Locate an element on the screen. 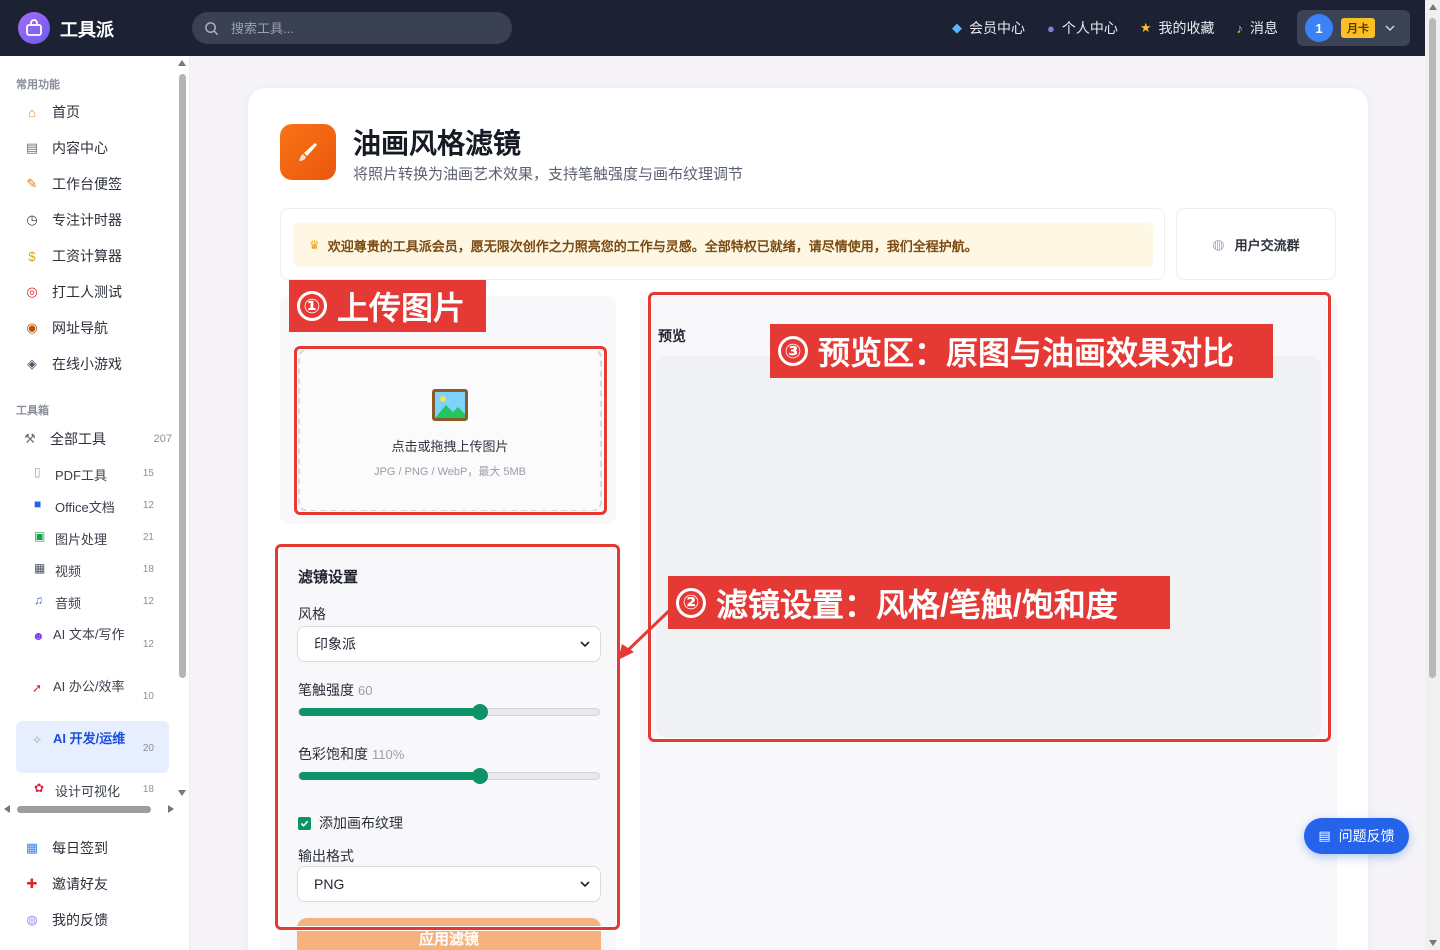 This screenshot has width=1440, height=950. pdf-icon: ▯ is located at coordinates (37, 472).